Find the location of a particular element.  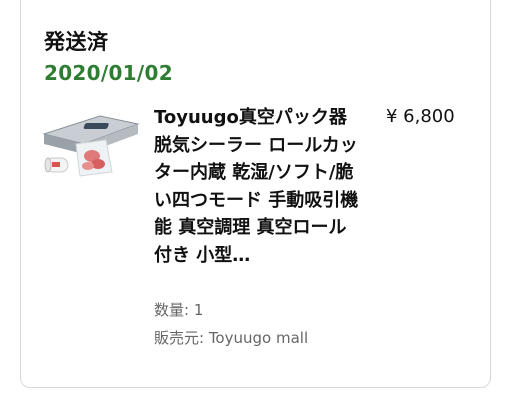

shipping-status: 発送済 is located at coordinates (76, 42).